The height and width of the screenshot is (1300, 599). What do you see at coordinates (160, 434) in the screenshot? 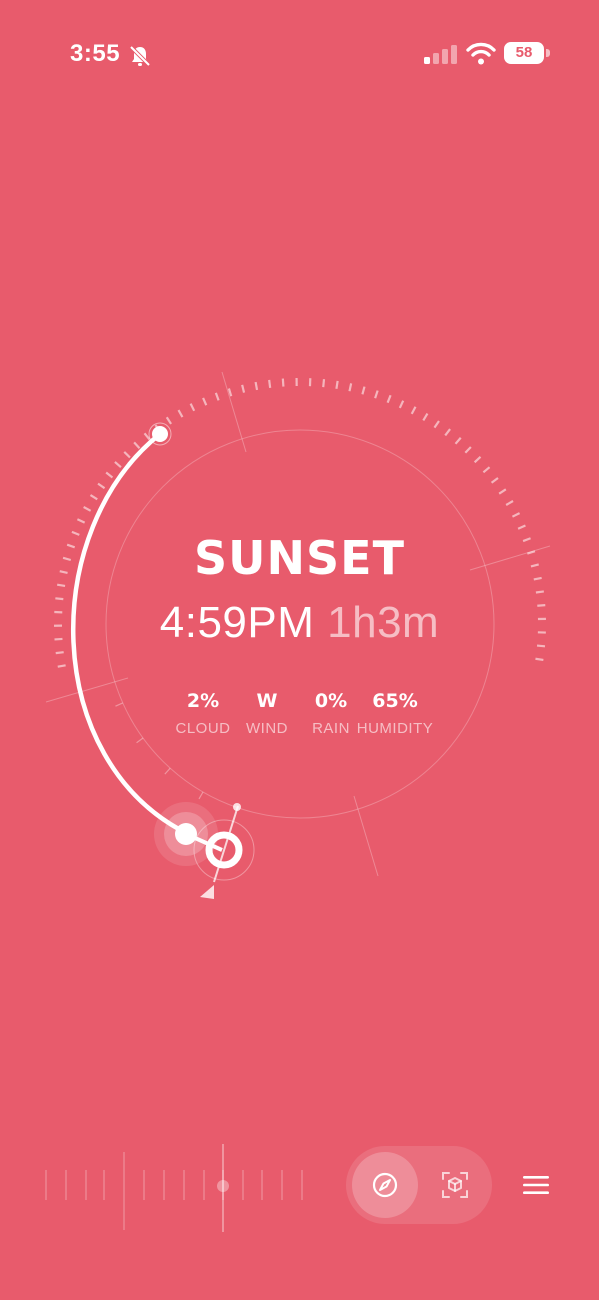
I see `sunrise-marker` at bounding box center [160, 434].